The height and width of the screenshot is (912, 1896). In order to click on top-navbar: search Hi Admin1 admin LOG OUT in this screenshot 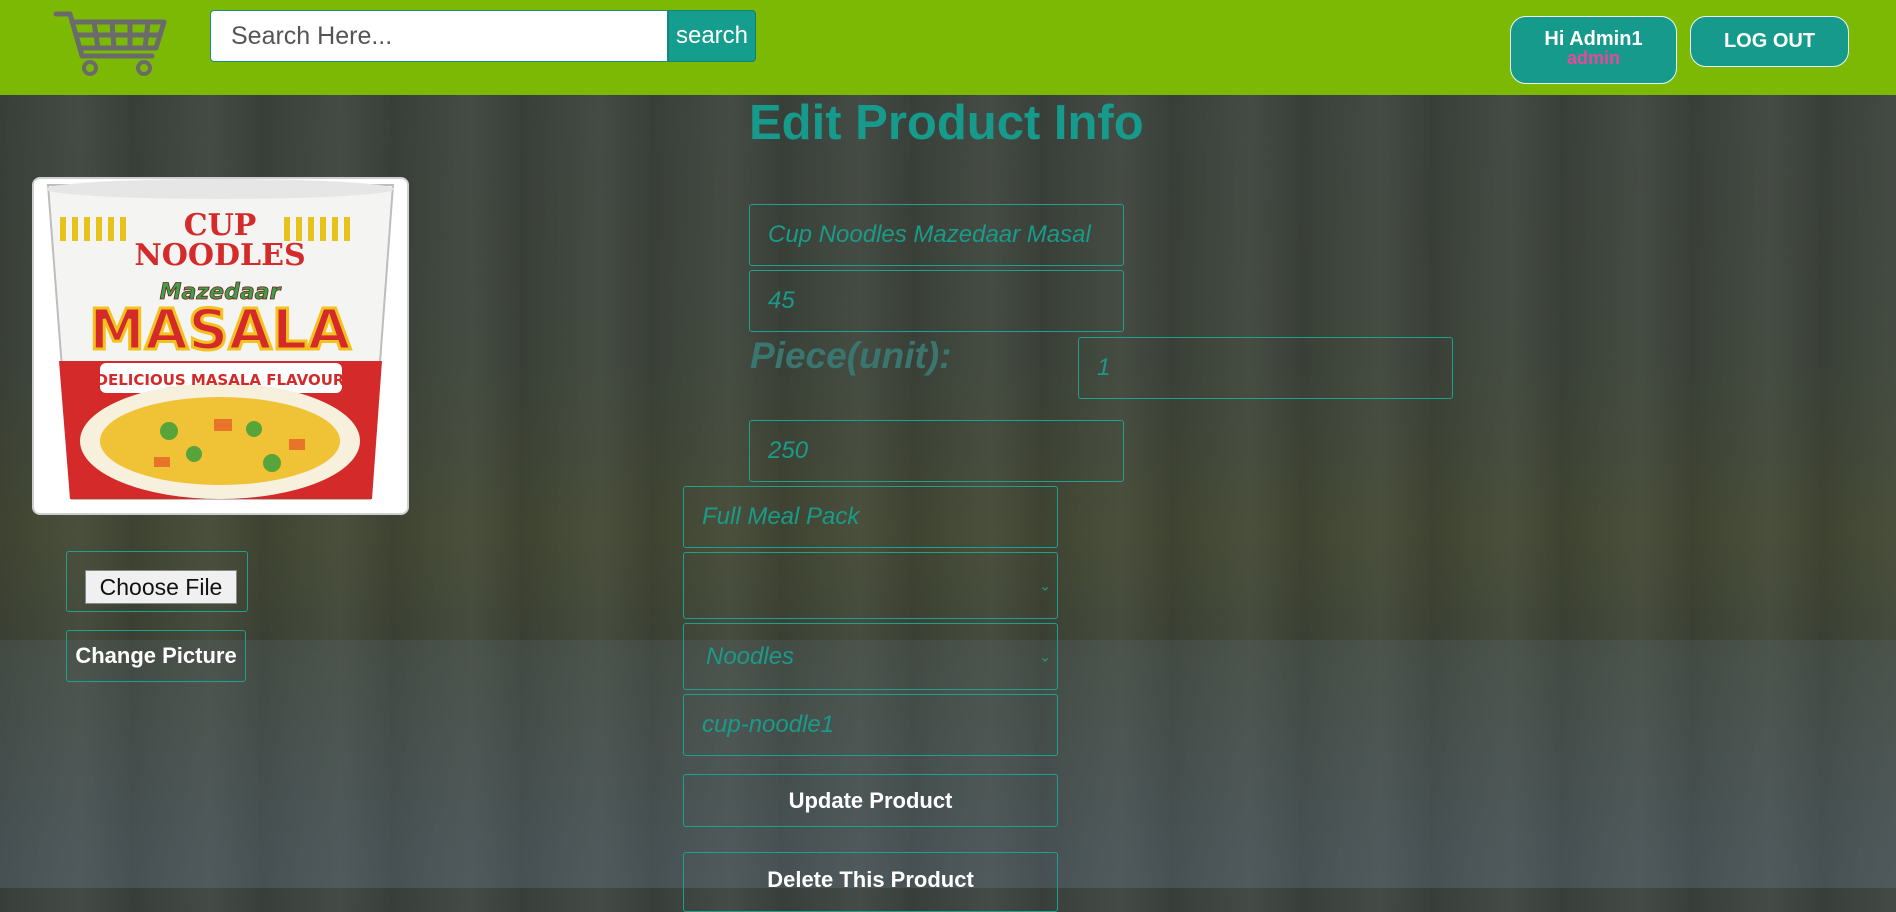, I will do `click(948, 47)`.